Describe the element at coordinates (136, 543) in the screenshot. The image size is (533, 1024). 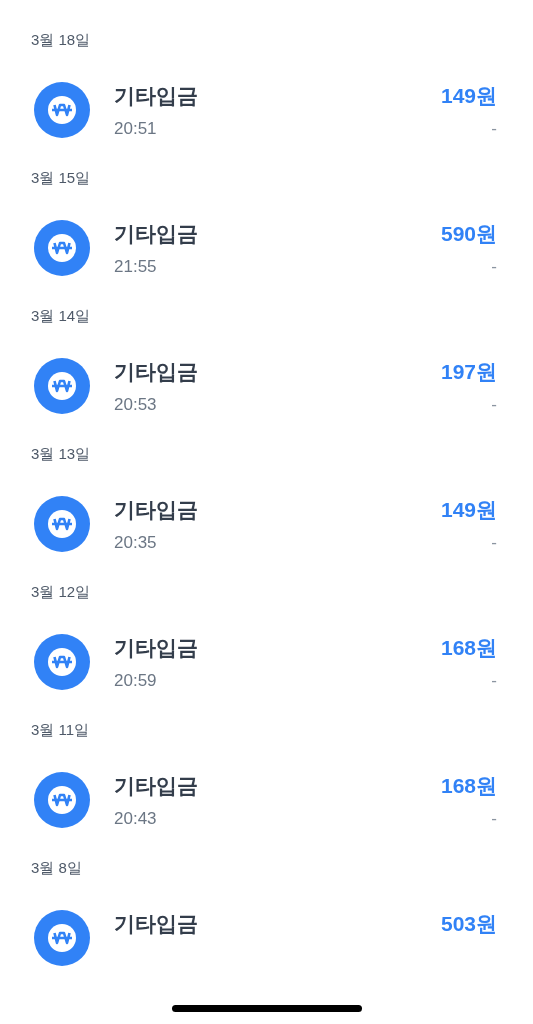
I see `transaction-time: 20:35` at that location.